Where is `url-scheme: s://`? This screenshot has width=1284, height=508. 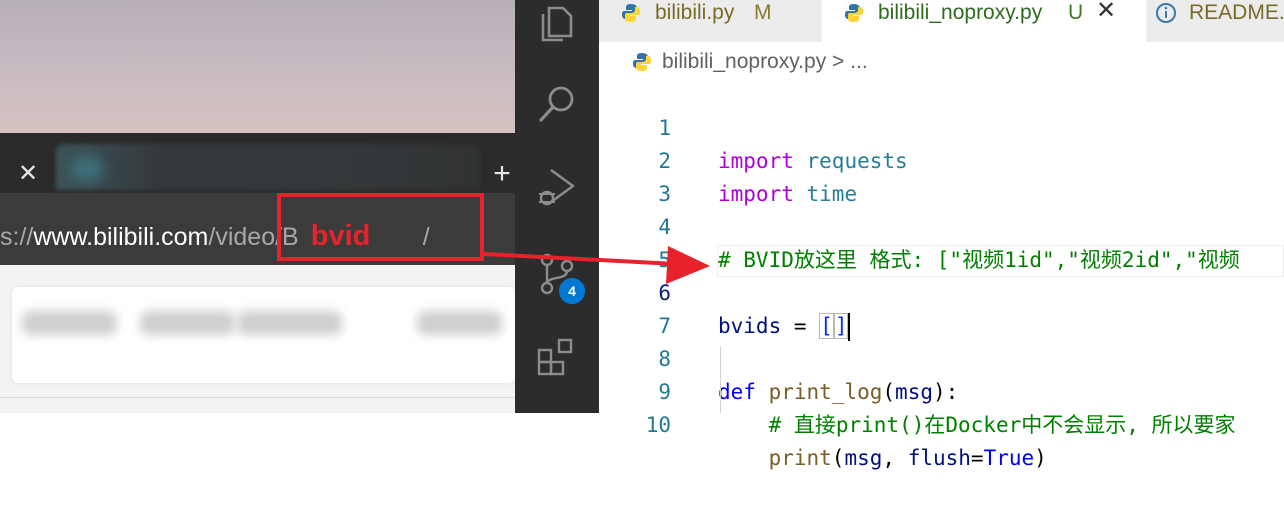 url-scheme: s:// is located at coordinates (17, 237).